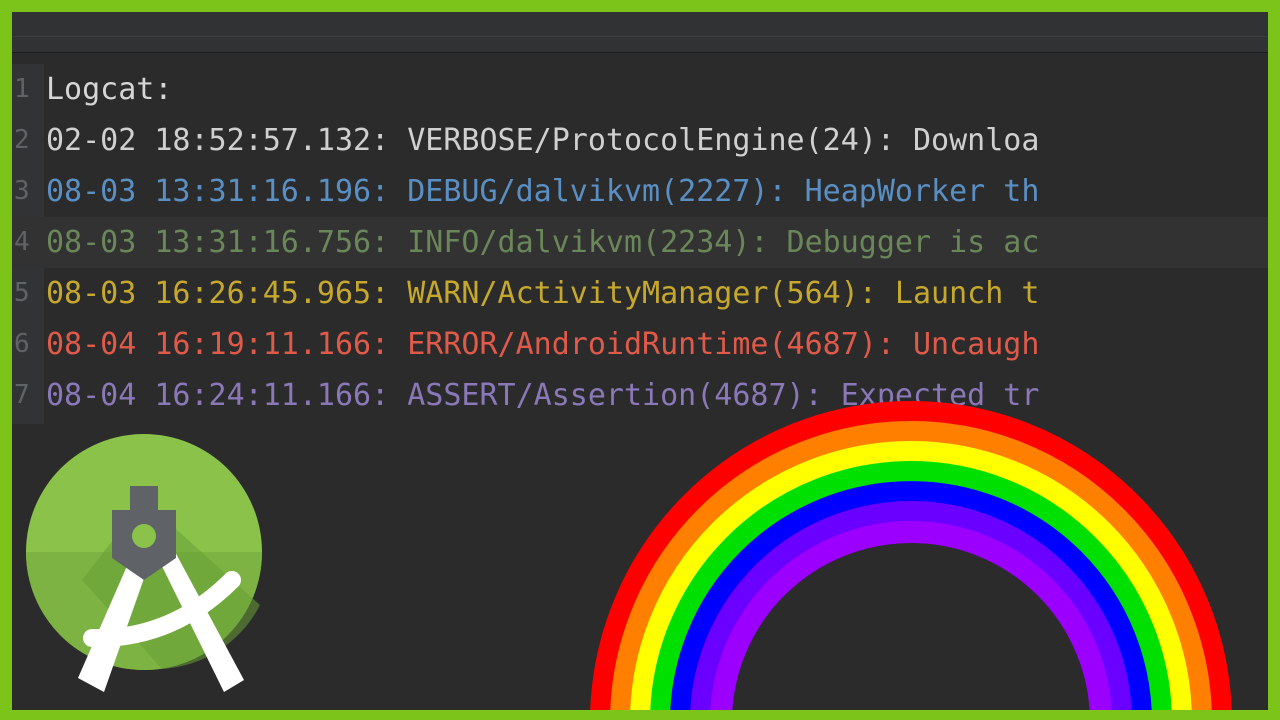  What do you see at coordinates (22, 191) in the screenshot?
I see `line-number: 3` at bounding box center [22, 191].